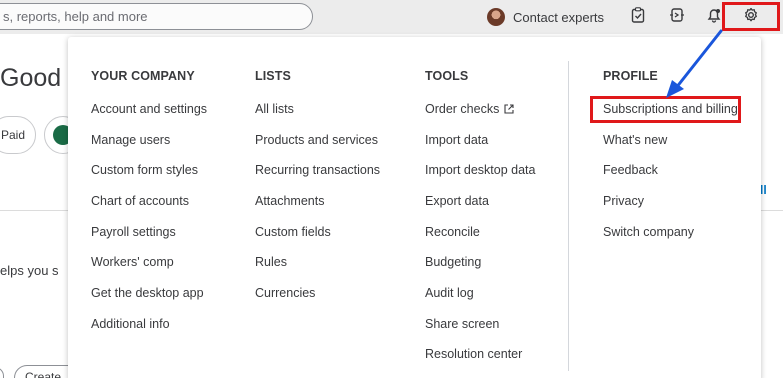 The image size is (783, 378). I want to click on bottom-pill, so click(2, 372).